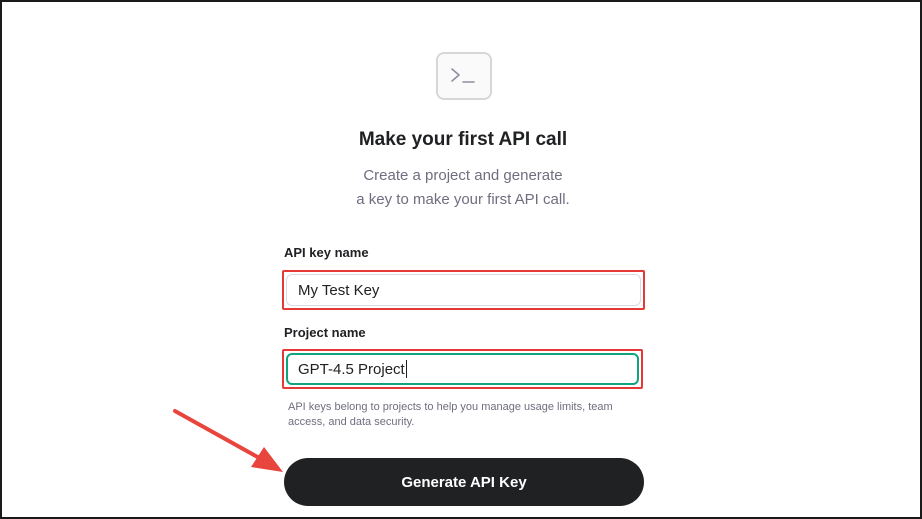 The width and height of the screenshot is (922, 519). Describe the element at coordinates (326, 252) in the screenshot. I see `api-key-name-label: API key name` at that location.